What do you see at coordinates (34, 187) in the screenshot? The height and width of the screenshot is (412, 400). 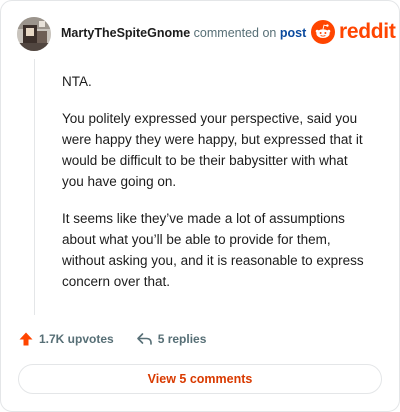 I see `thread-line` at bounding box center [34, 187].